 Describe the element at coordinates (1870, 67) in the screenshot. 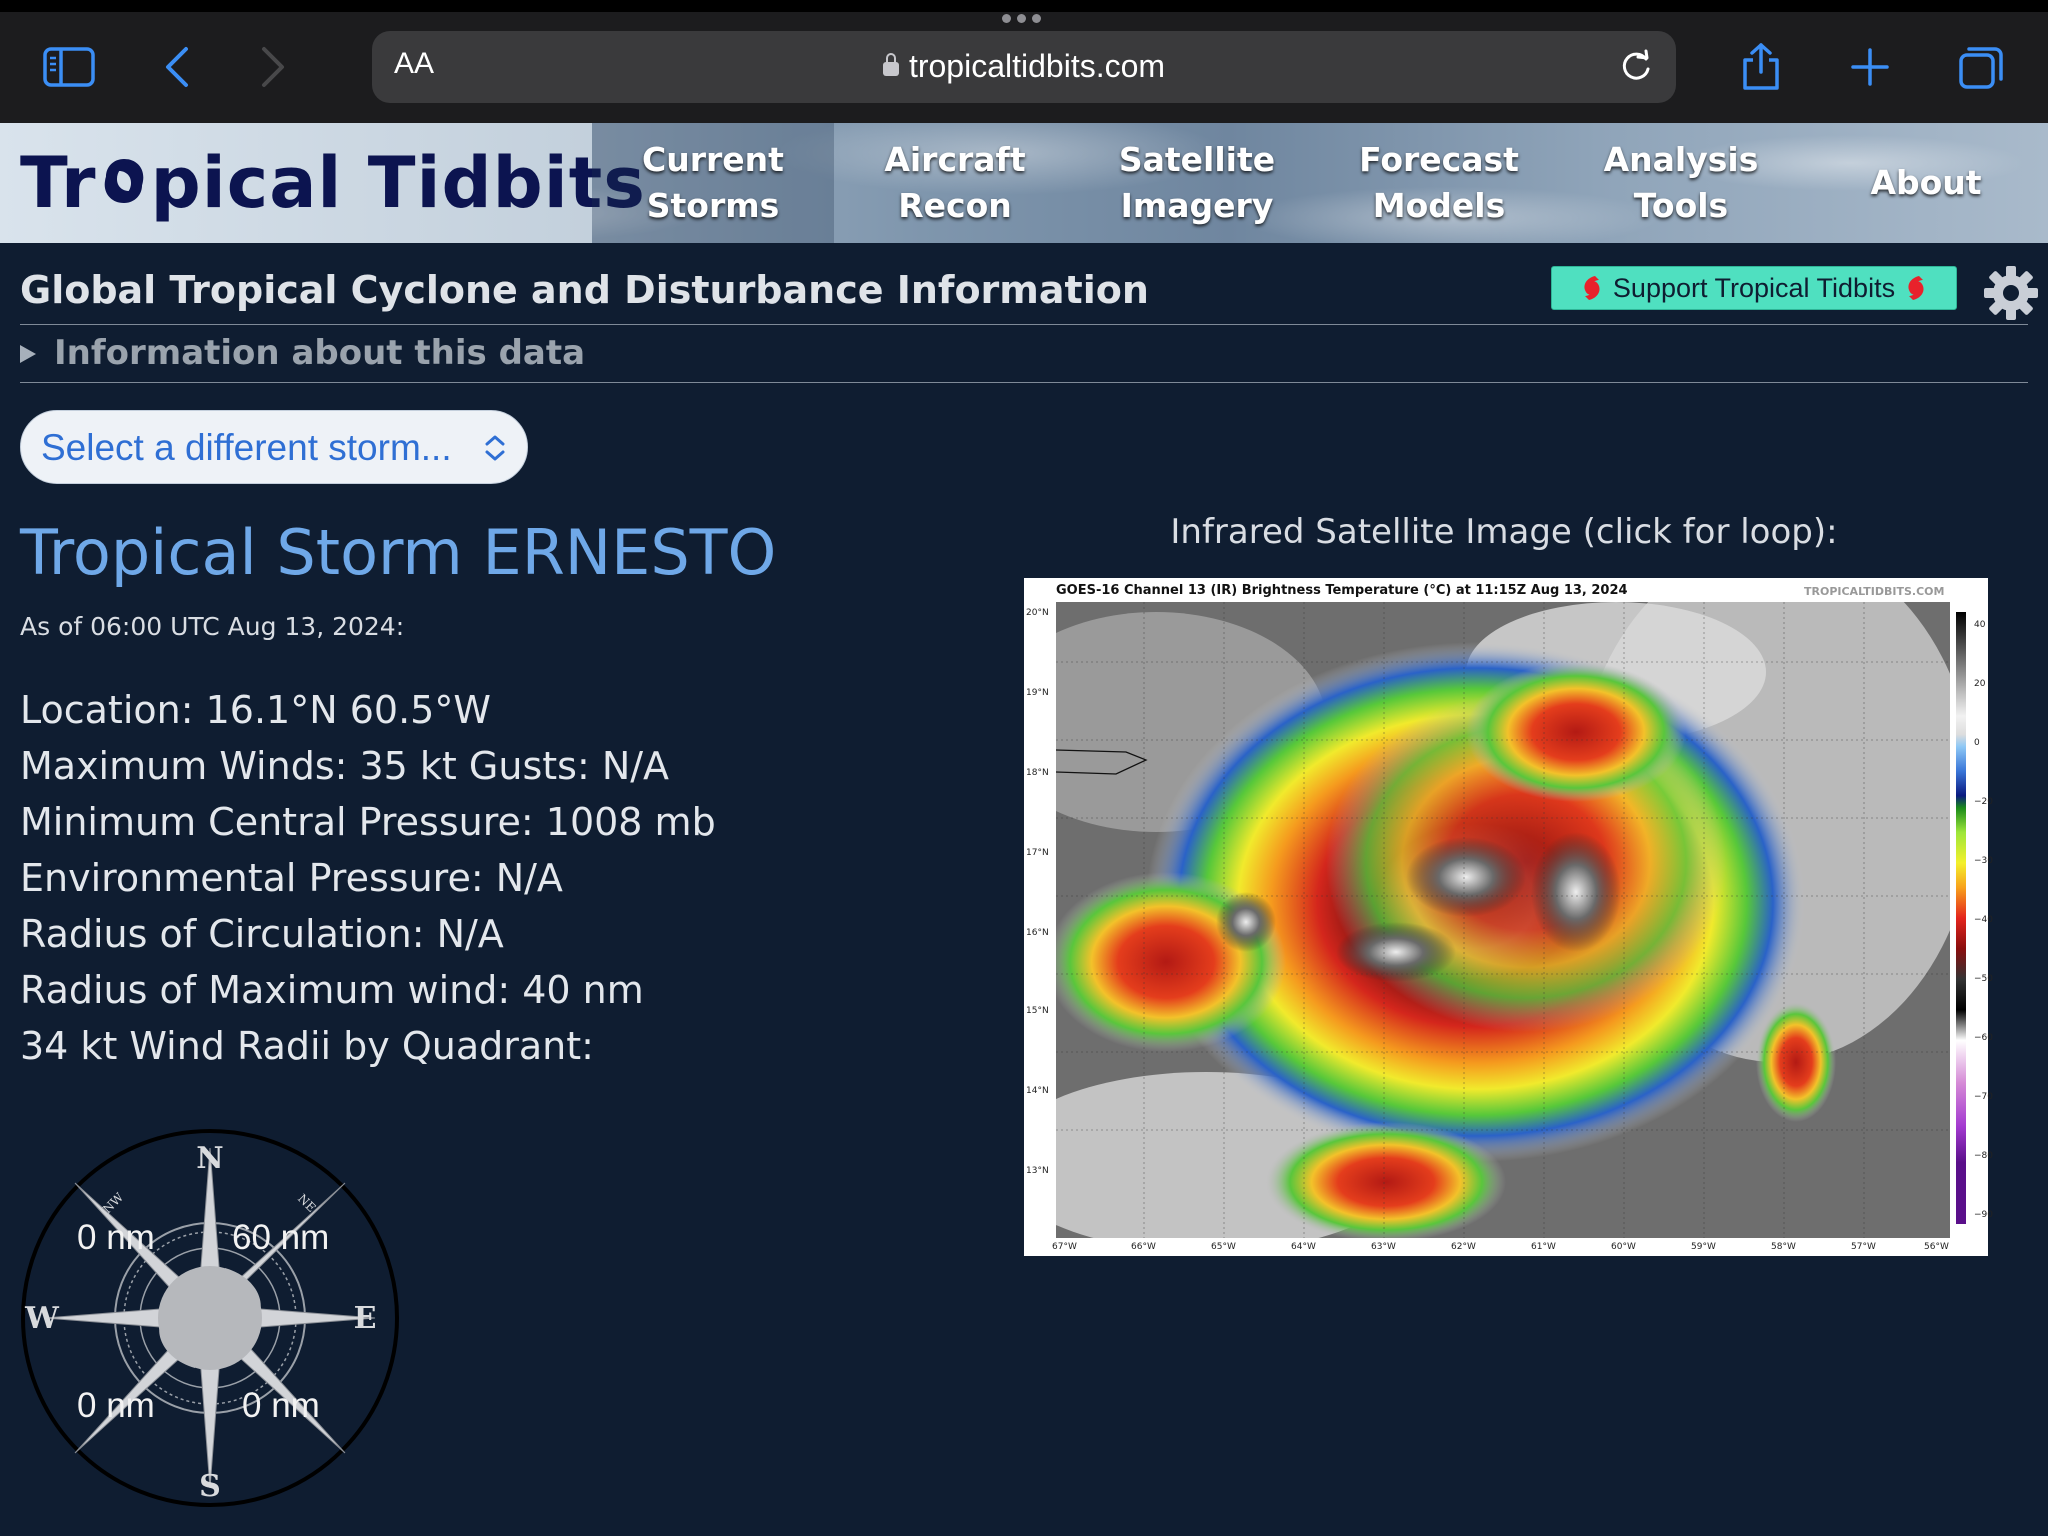

I see `new-tab-icon` at that location.